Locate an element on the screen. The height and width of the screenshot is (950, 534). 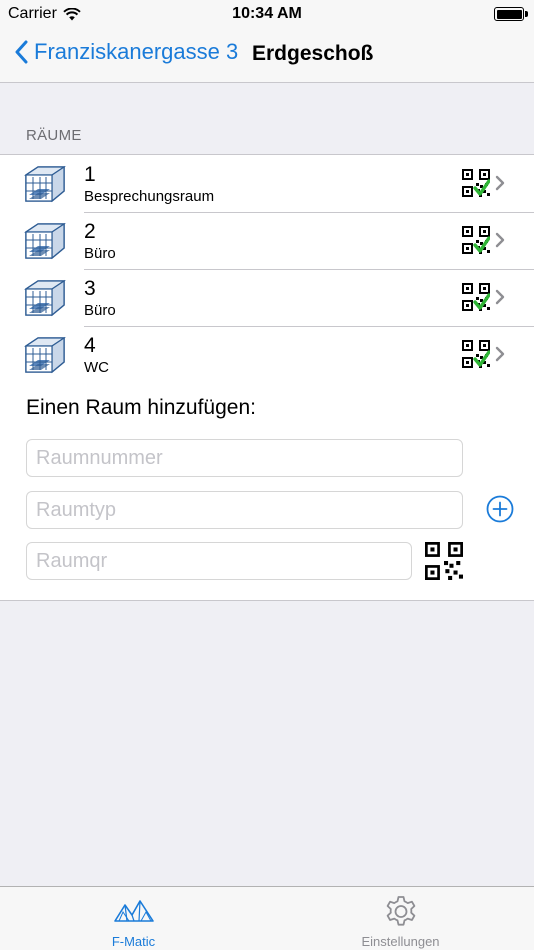
back-button: Franziskanergasse 3 is located at coordinates (126, 52).